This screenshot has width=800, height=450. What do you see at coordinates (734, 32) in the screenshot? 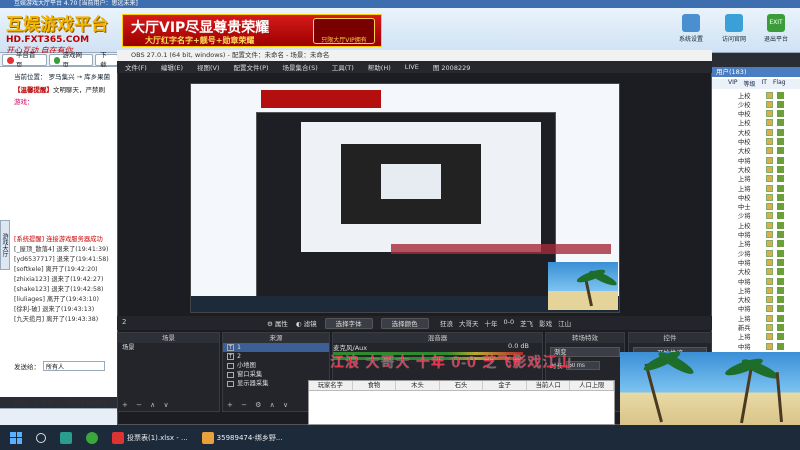
I see `visit-website-button: 访问官网` at bounding box center [734, 32].